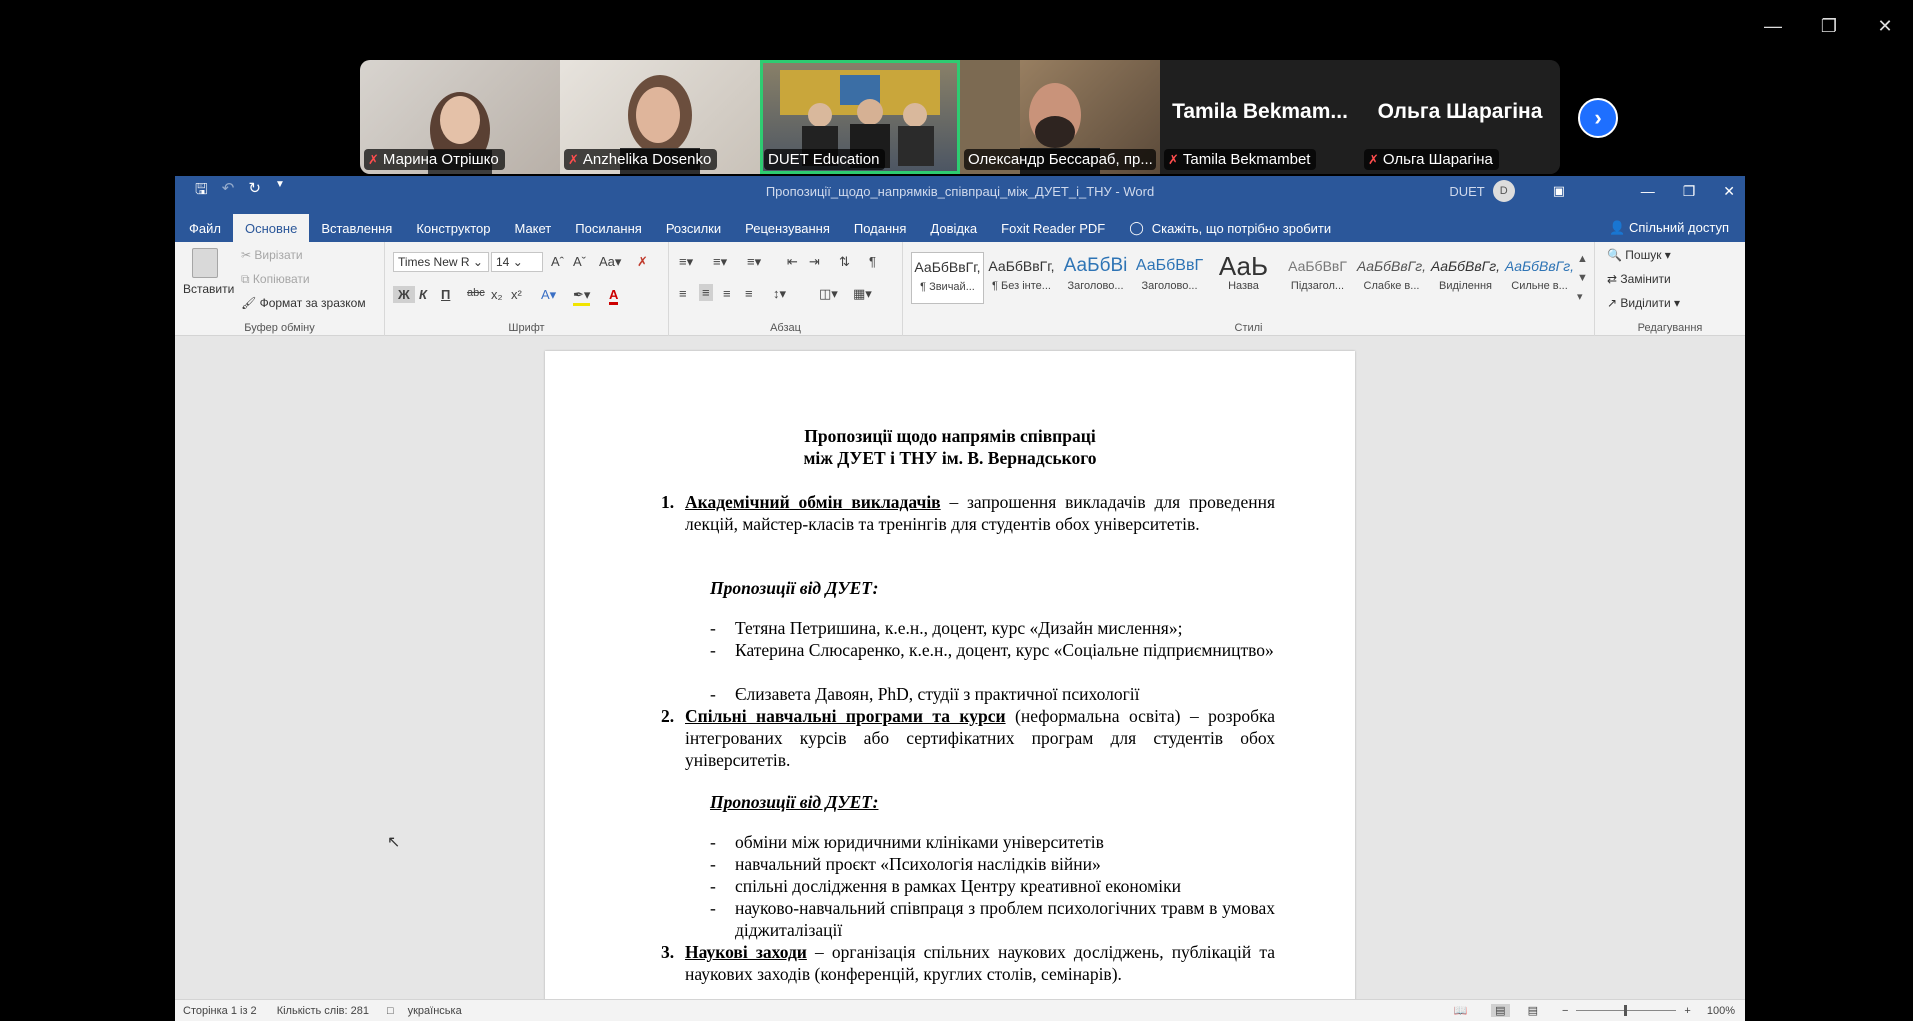  I want to click on bullets-icon: ≡▾, so click(686, 262).